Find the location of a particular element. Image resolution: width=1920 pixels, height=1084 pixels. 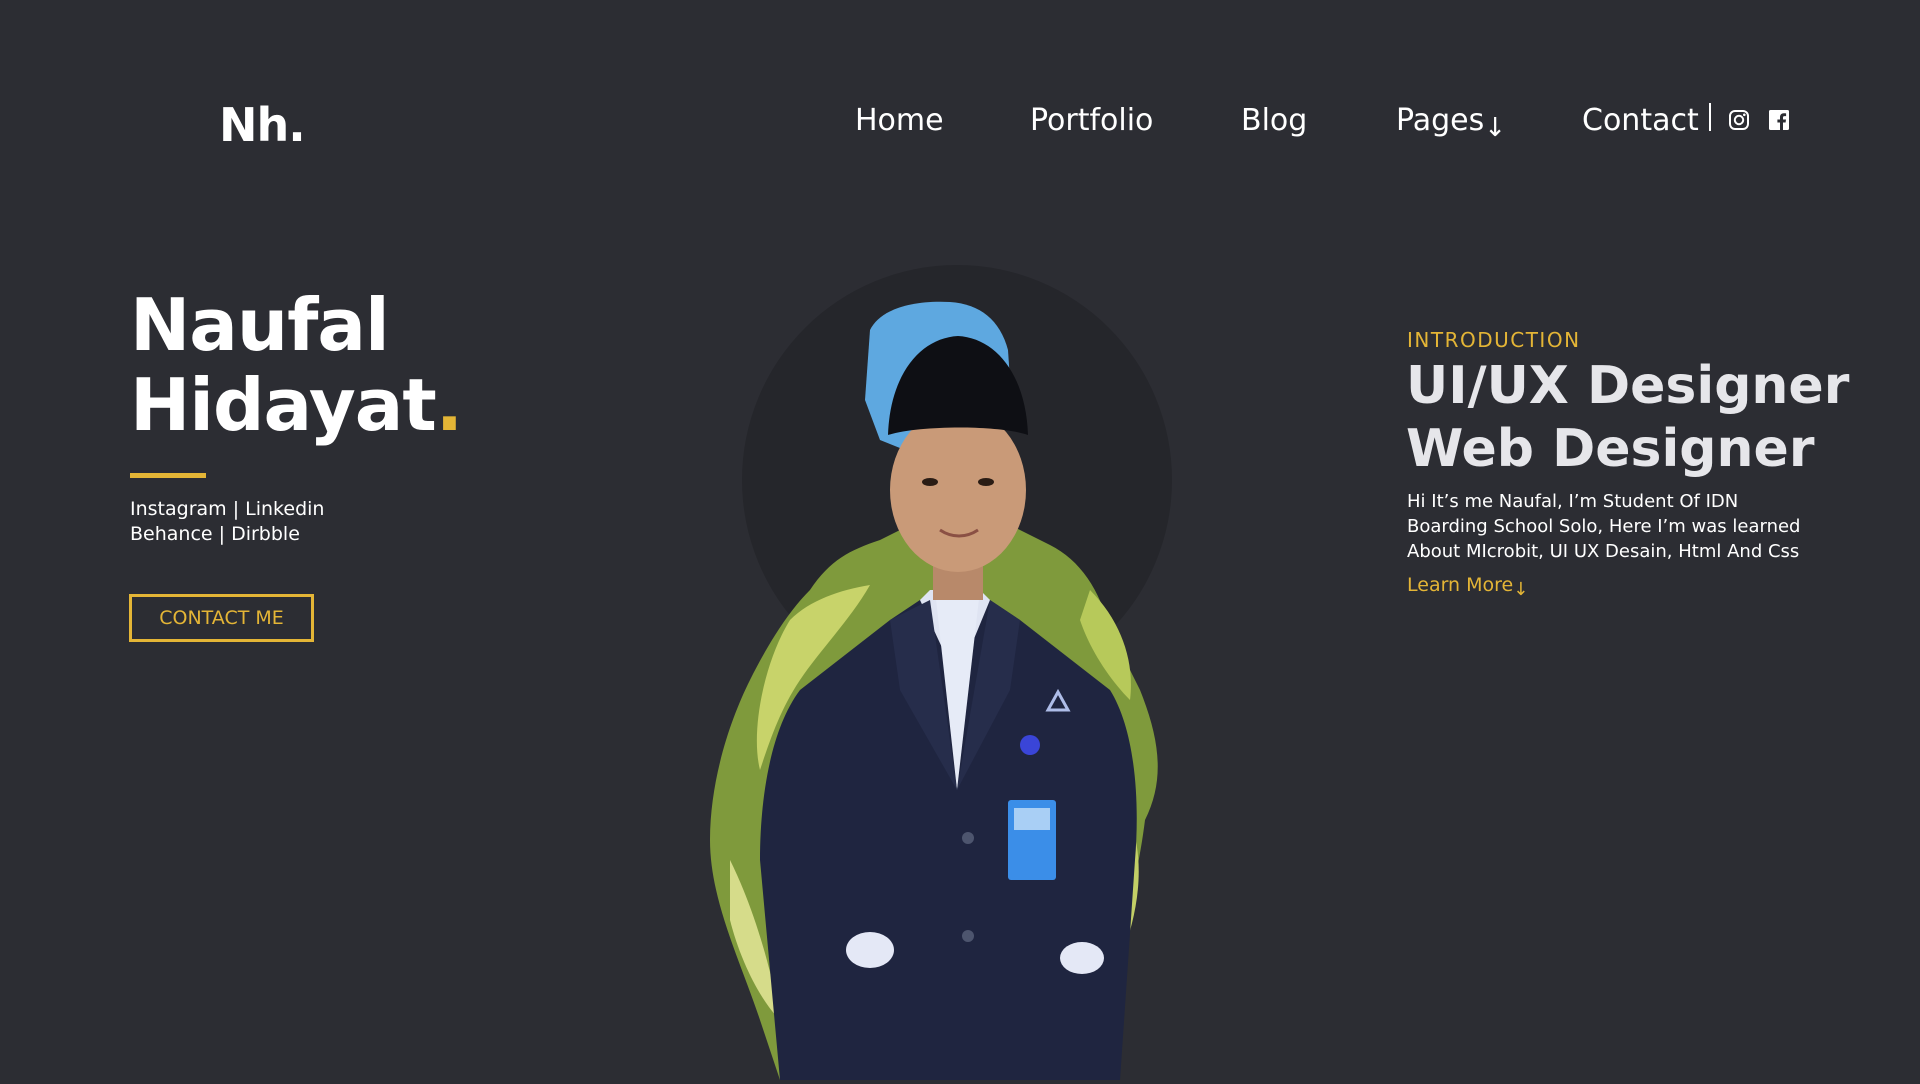

learn-more-link: Learn More↓ is located at coordinates (1467, 587).